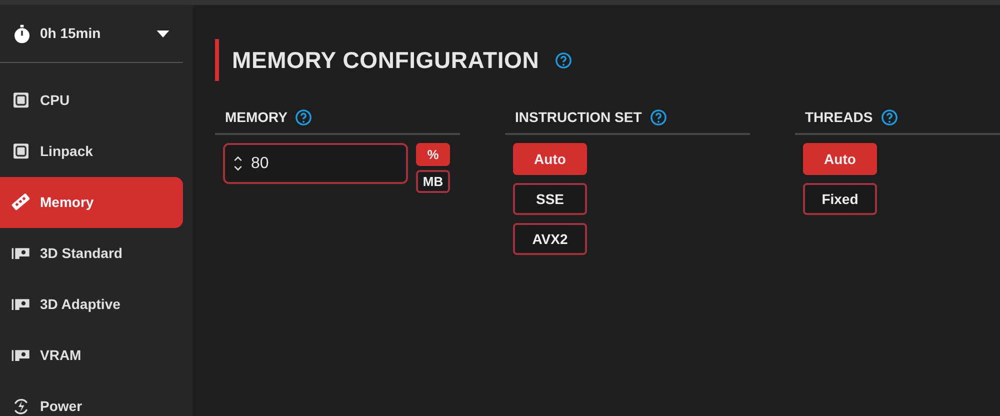 This screenshot has width=1000, height=416. Describe the element at coordinates (578, 117) in the screenshot. I see `section-heading: INSTRUCTION SET` at that location.